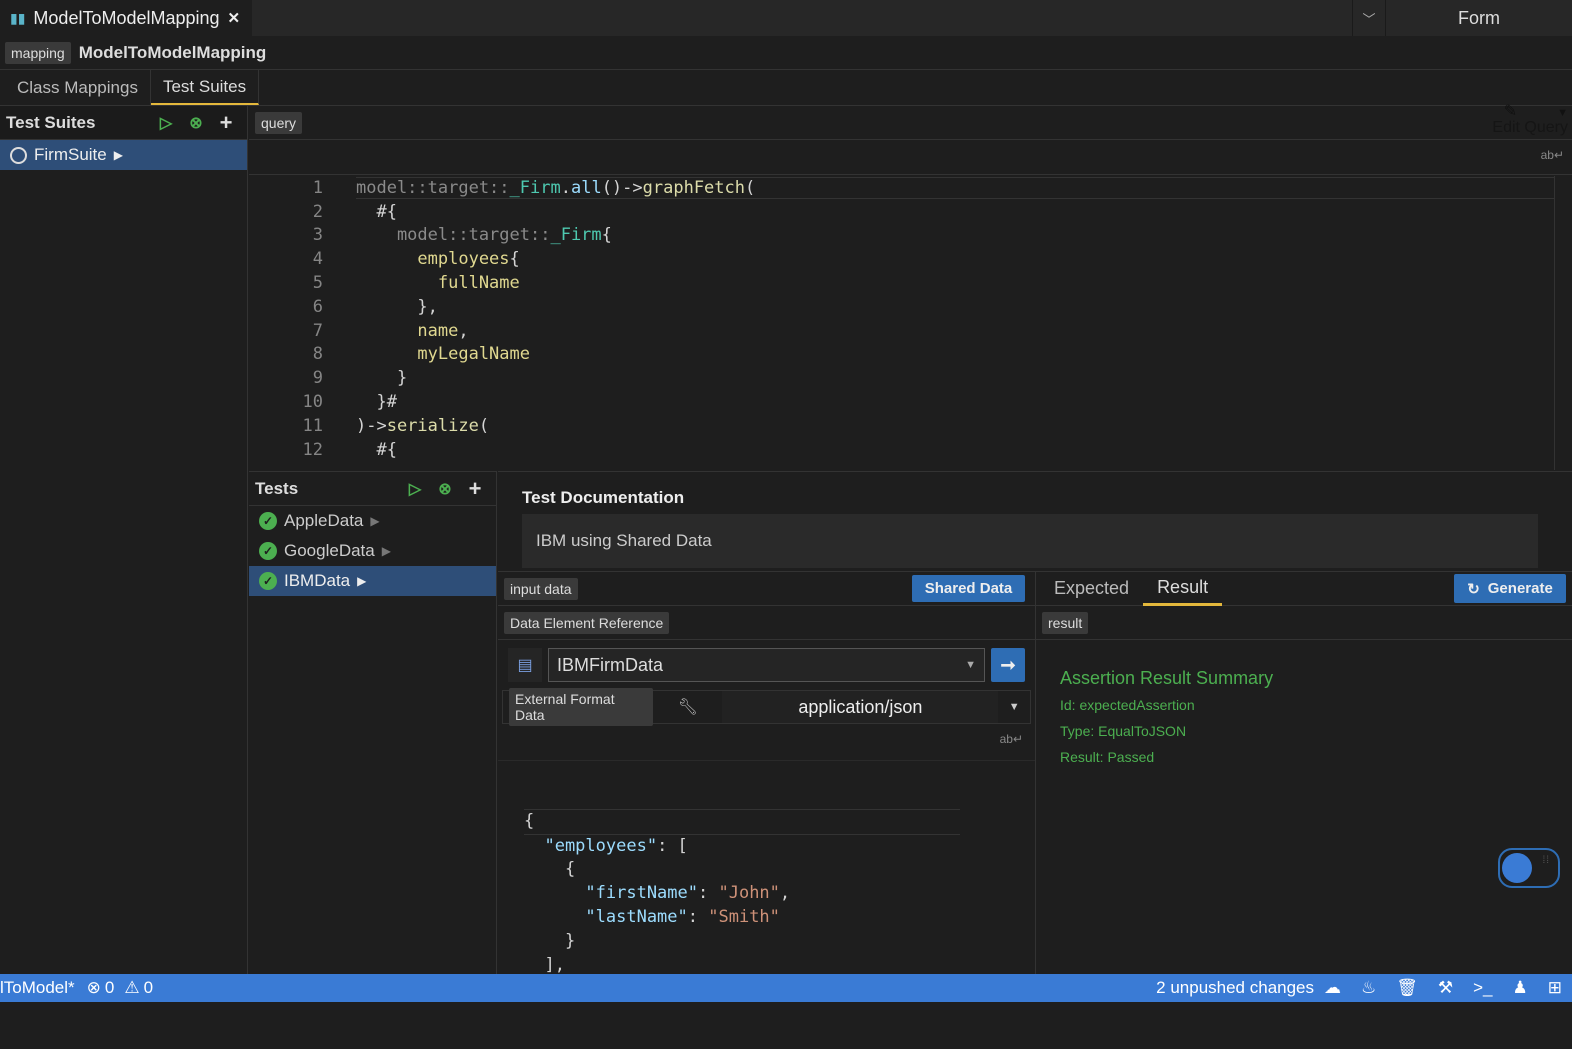 Image resolution: width=1572 pixels, height=1049 pixels. Describe the element at coordinates (1127, 705) in the screenshot. I see `assertion-id: Id: expectedAssertion` at that location.